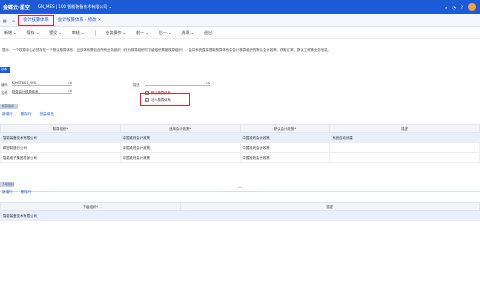 The image size is (480, 300). Describe the element at coordinates (285, 128) in the screenshot. I see `col-header: 默认会计政策*` at that location.